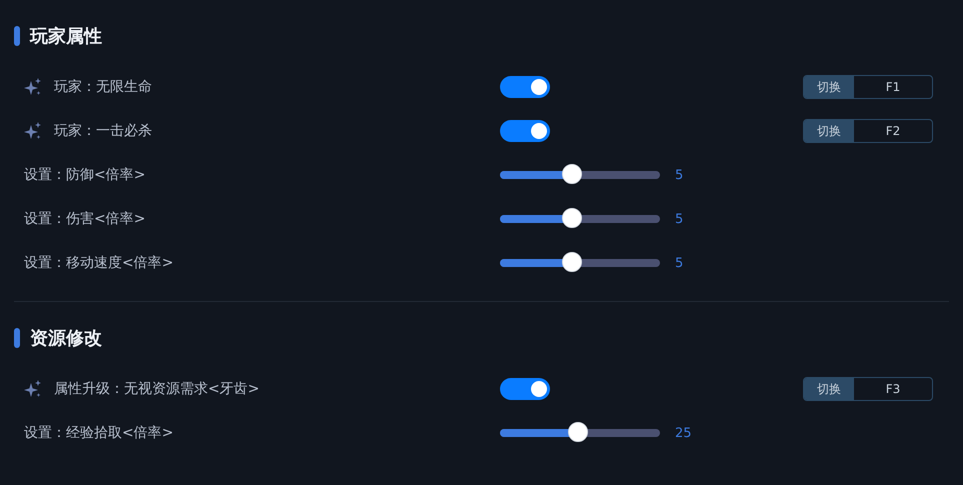 Image resolution: width=963 pixels, height=485 pixels. I want to click on option-label: 设置：伤害<倍率>, so click(85, 219).